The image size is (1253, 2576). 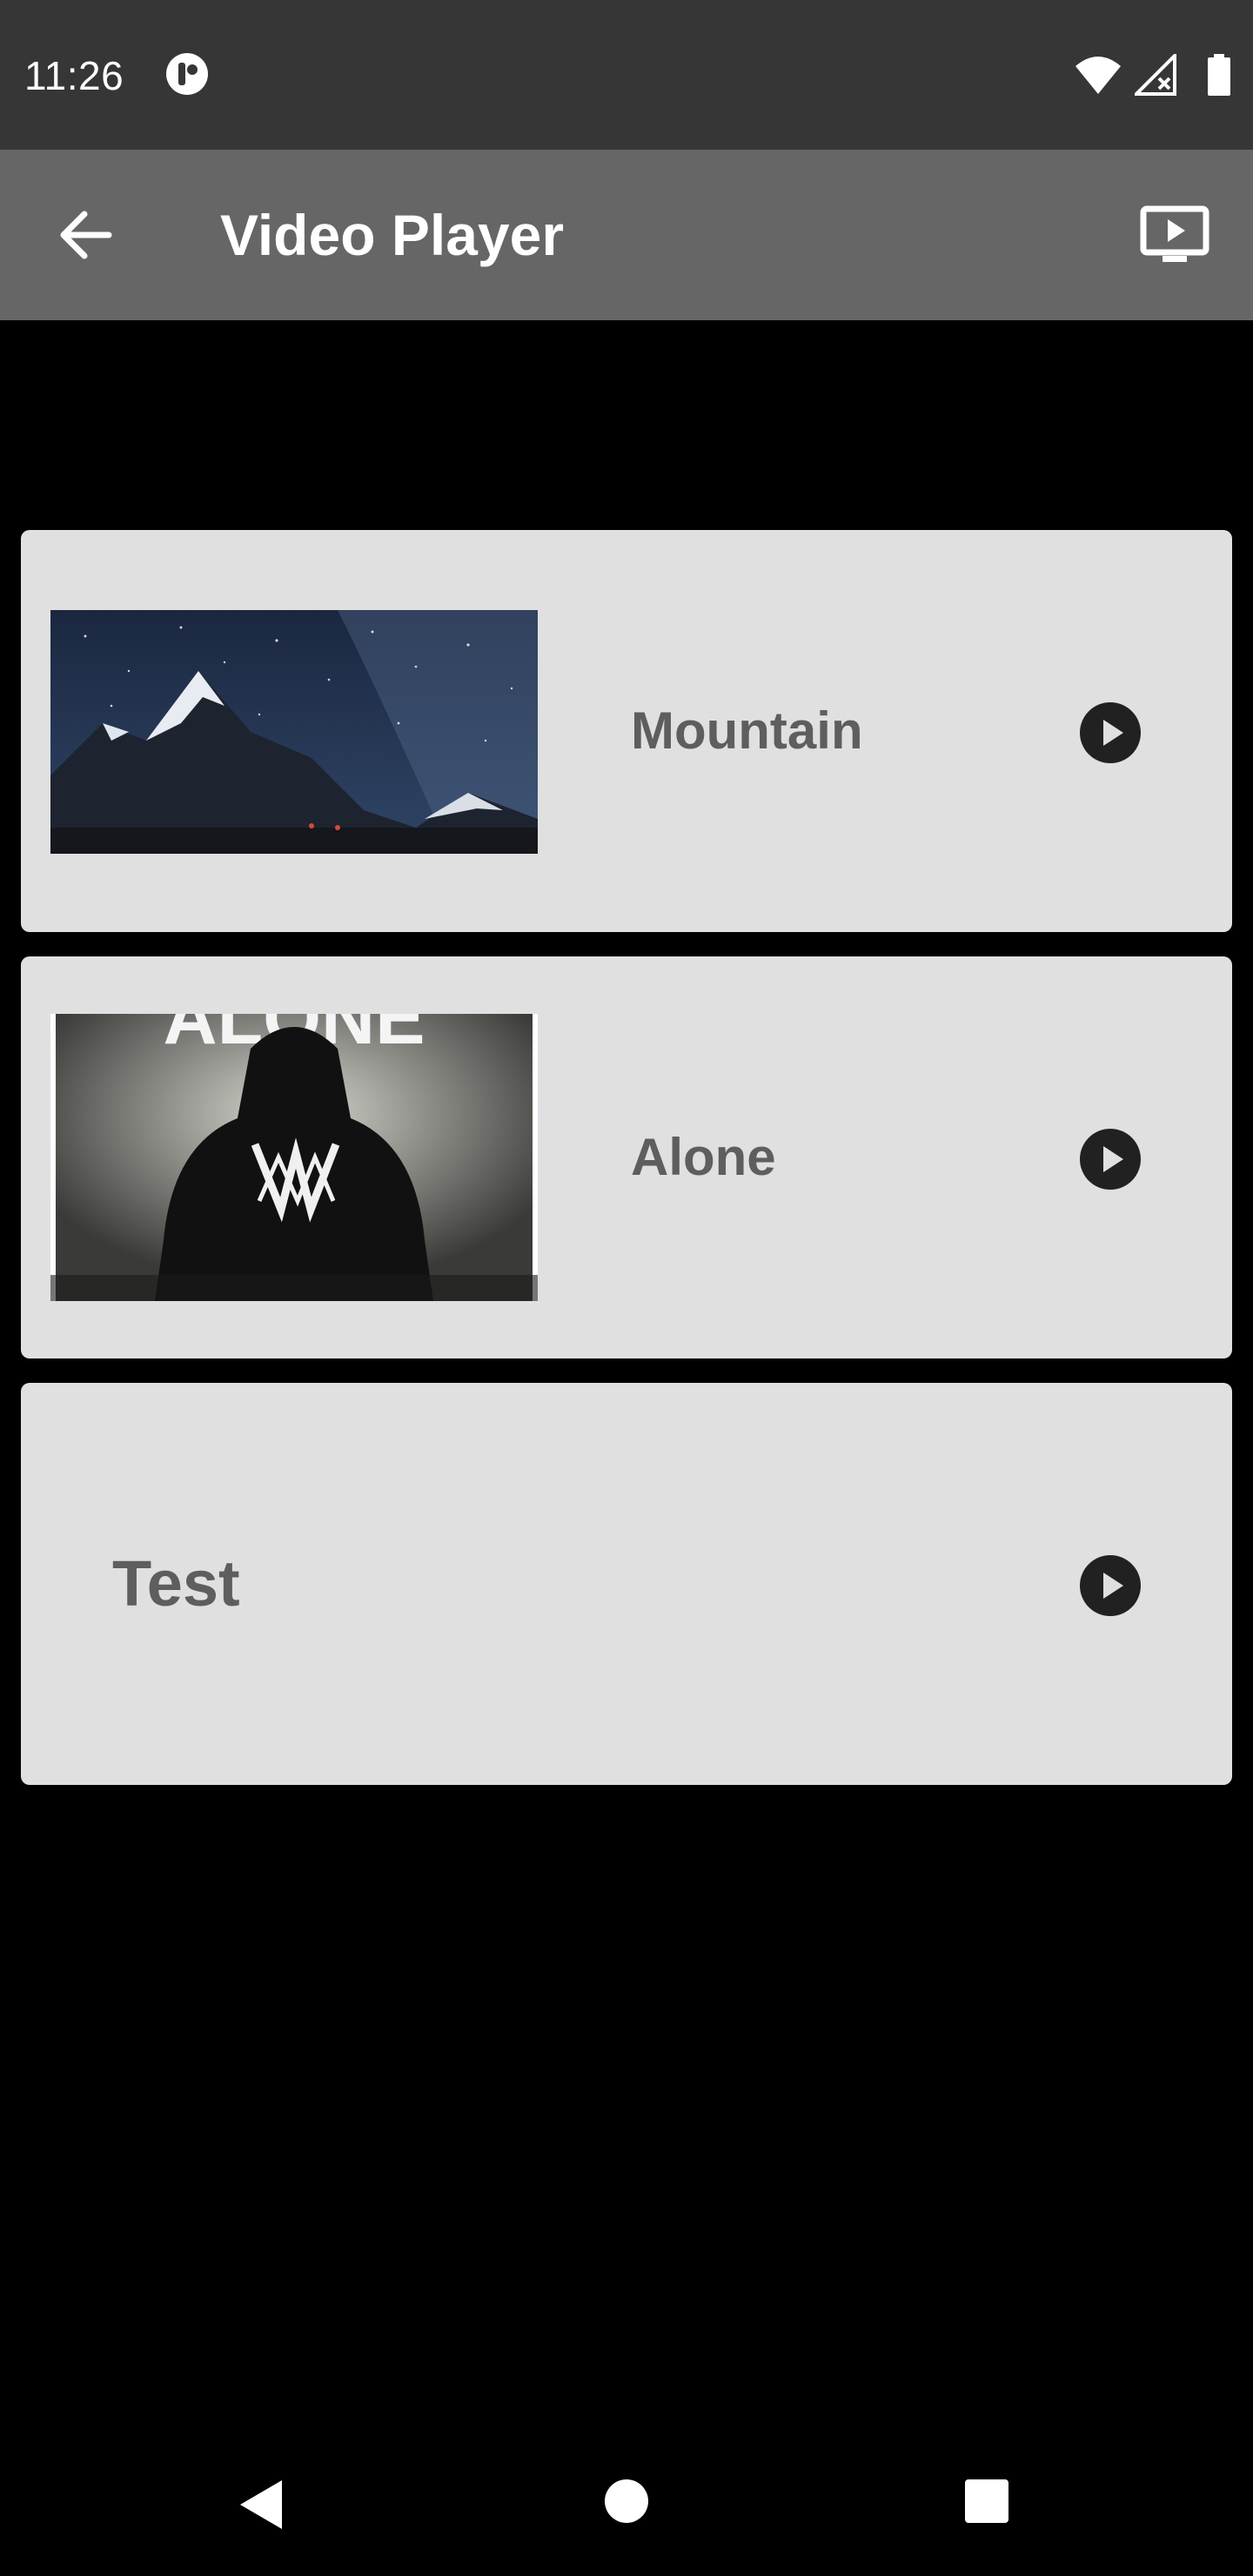 What do you see at coordinates (176, 1583) in the screenshot?
I see `video-title: Test` at bounding box center [176, 1583].